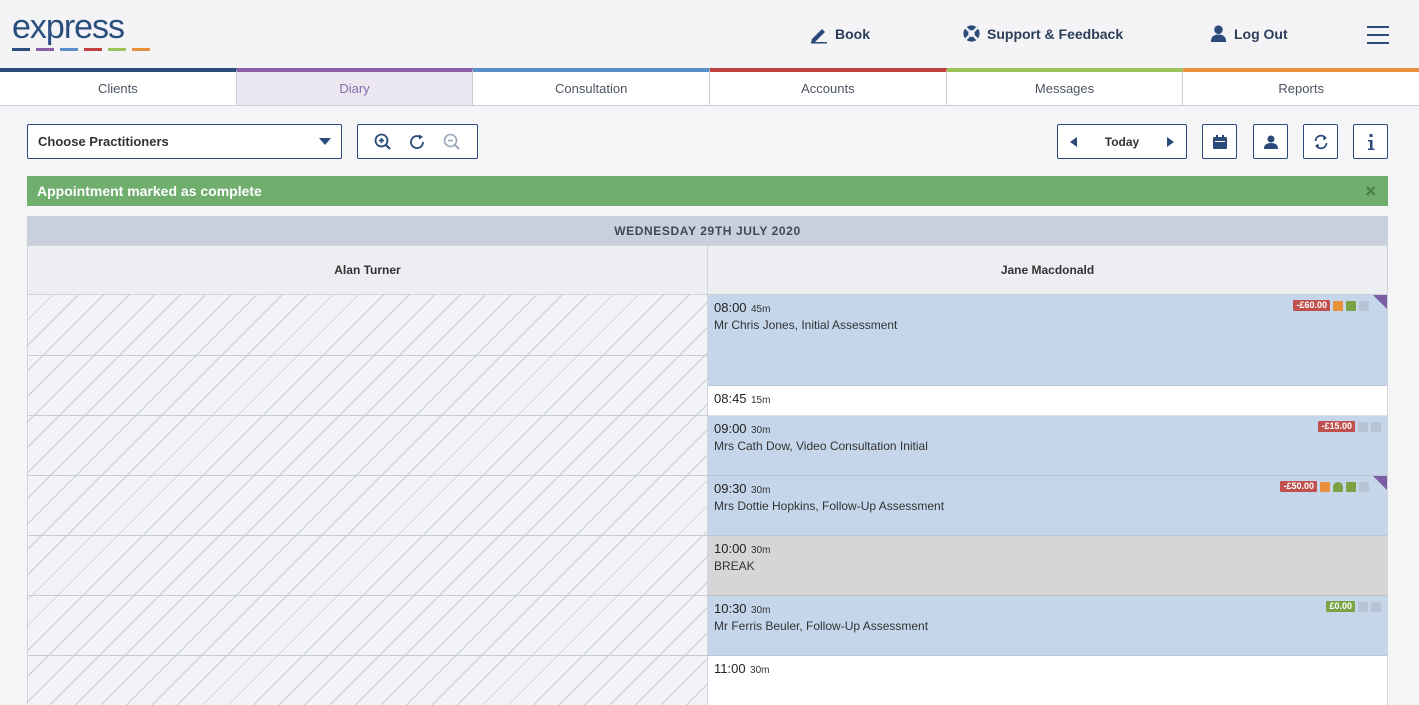 Image resolution: width=1419 pixels, height=705 pixels. What do you see at coordinates (81, 49) in the screenshot?
I see `logo-color-bars` at bounding box center [81, 49].